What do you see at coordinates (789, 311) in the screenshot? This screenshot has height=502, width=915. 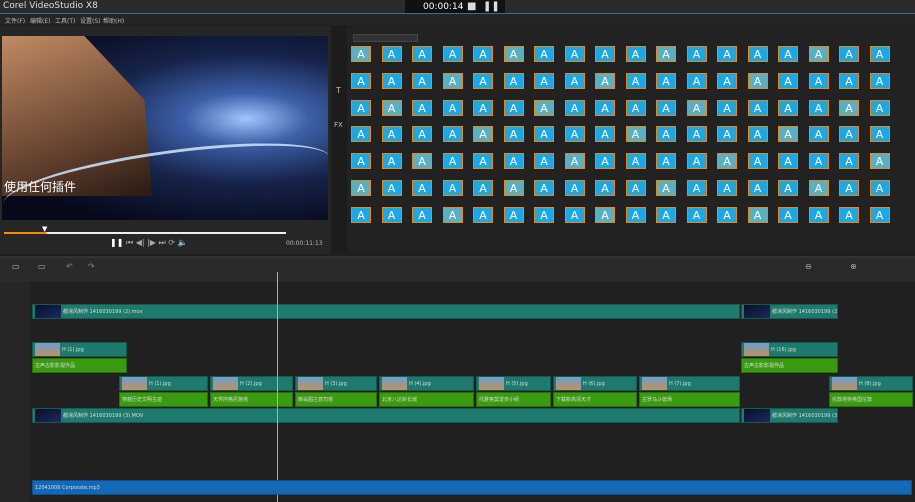 I see `video-clip: 都滑风制作 1416030199 (2).MOV` at bounding box center [789, 311].